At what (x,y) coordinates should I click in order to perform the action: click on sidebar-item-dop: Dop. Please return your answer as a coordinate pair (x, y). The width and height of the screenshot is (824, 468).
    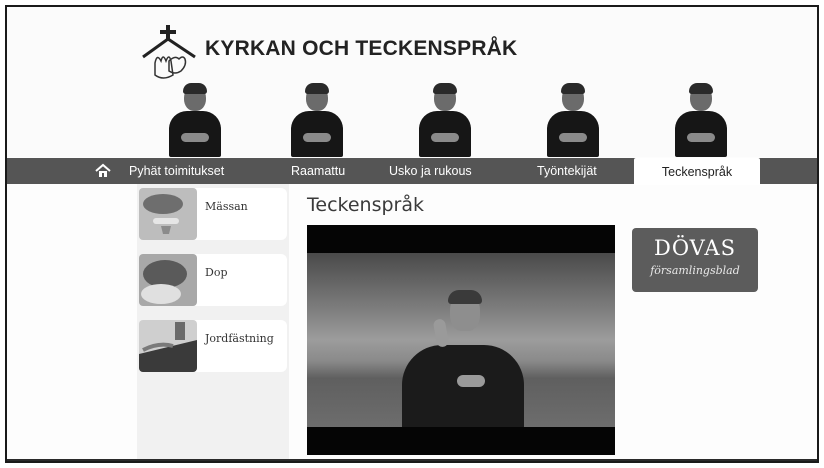
    Looking at the image, I should click on (213, 280).